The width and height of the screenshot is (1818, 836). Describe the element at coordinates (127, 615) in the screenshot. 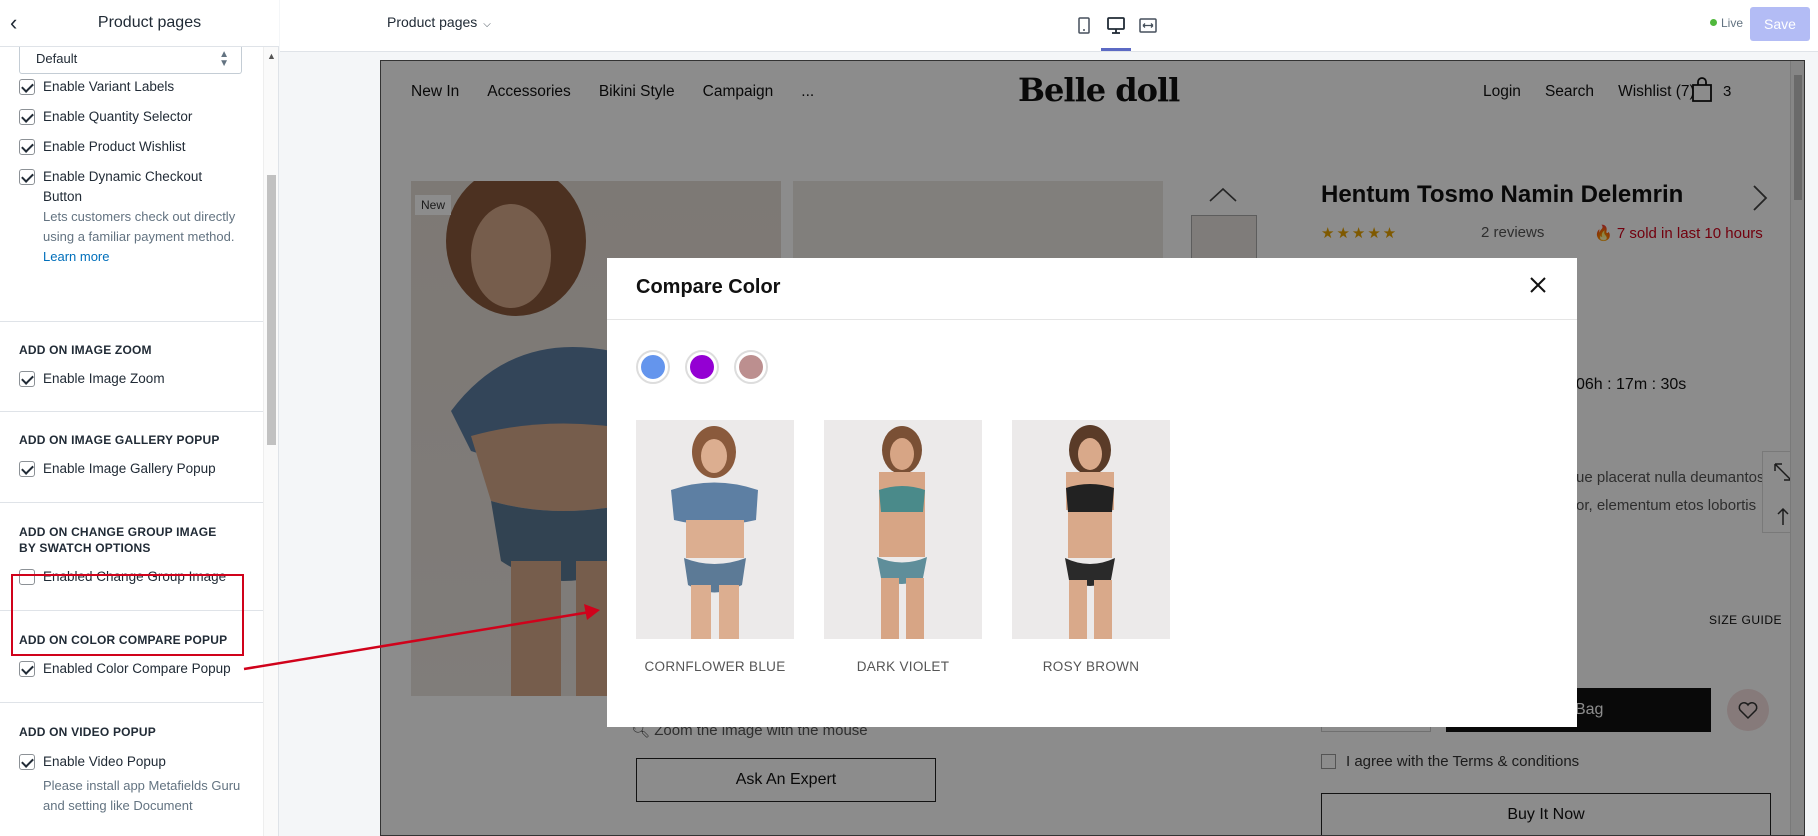

I see `highlight-annotation-box` at that location.